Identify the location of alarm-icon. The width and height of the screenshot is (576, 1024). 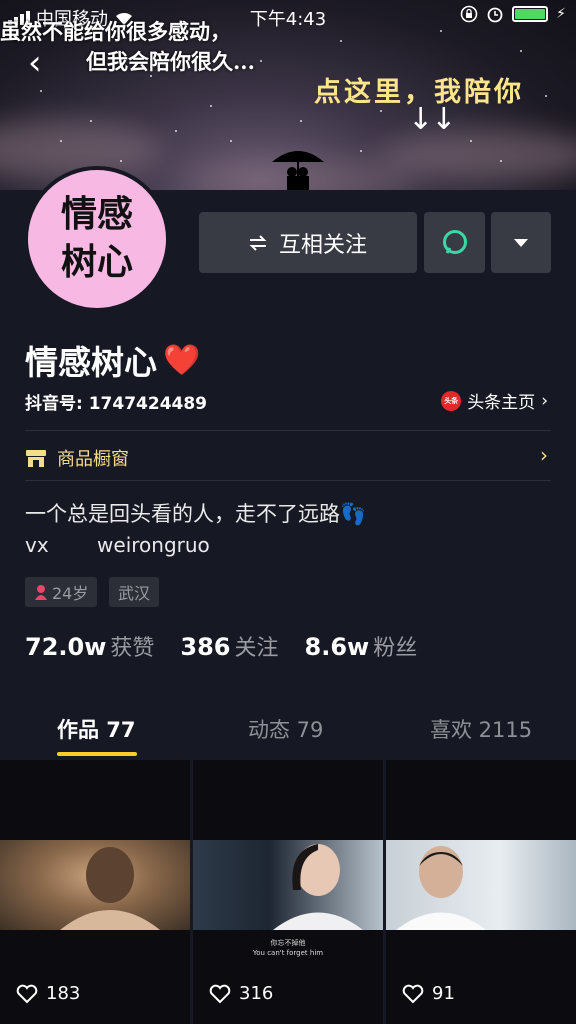
(495, 15).